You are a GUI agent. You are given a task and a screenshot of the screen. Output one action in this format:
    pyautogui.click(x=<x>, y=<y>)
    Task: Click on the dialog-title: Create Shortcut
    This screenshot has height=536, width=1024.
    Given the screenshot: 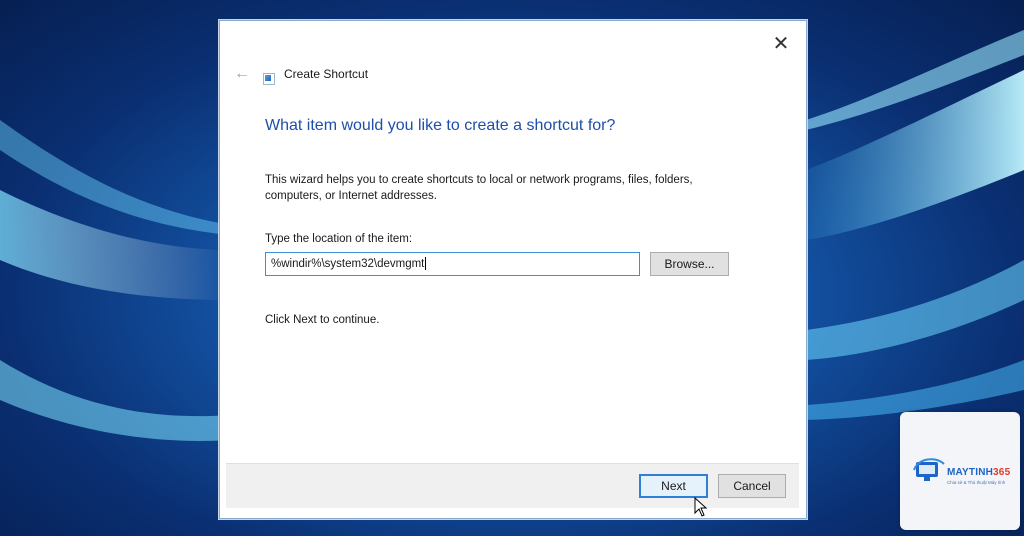 What is the action you would take?
    pyautogui.click(x=326, y=74)
    